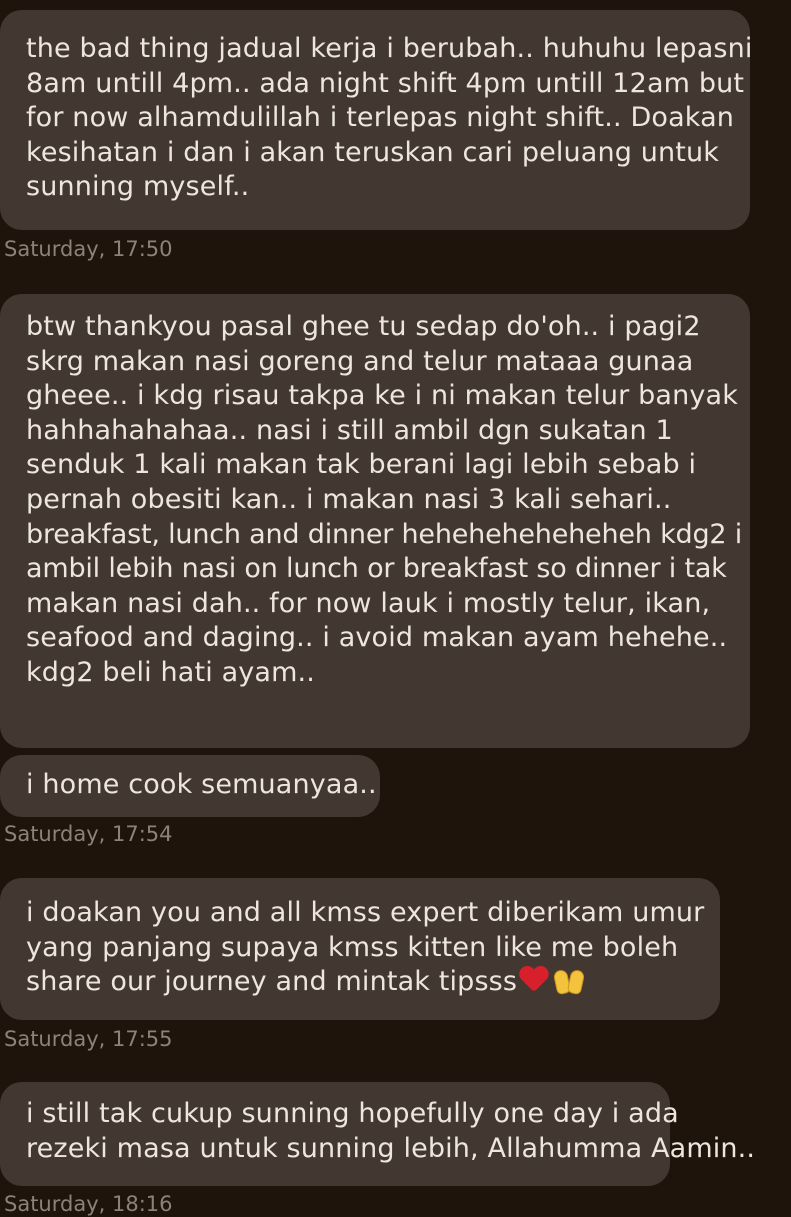  I want to click on message-line: kdg2 beli hati ayam.., so click(171, 672).